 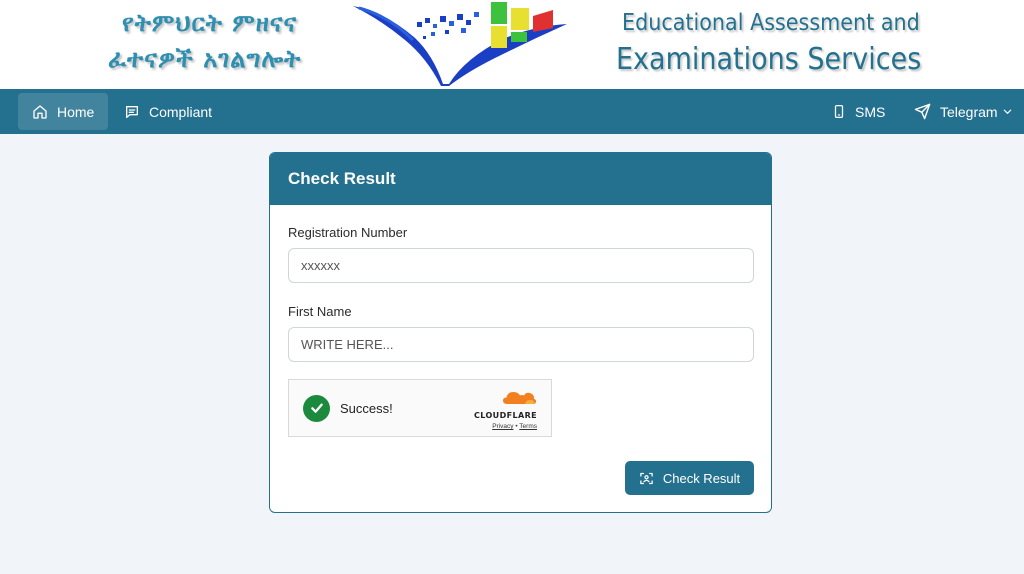 I want to click on first-name-label: First Name, so click(x=320, y=311).